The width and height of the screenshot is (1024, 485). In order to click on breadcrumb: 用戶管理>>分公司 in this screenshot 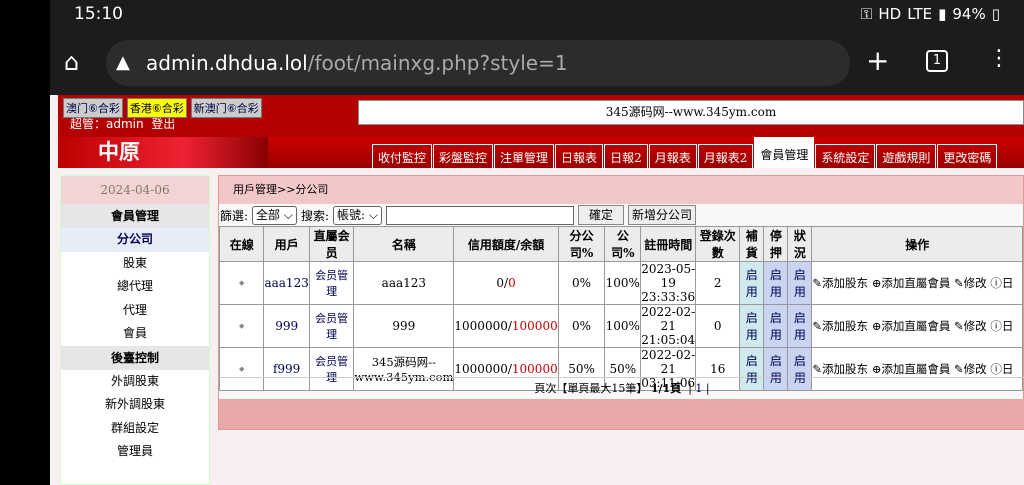, I will do `click(621, 190)`.